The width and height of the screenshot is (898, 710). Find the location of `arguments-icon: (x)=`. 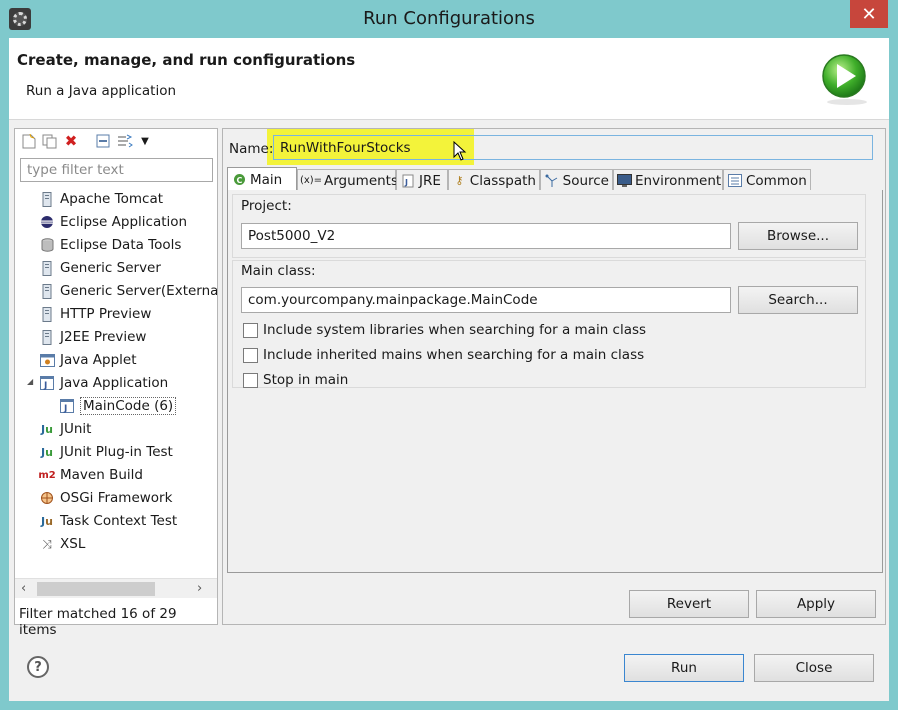

arguments-icon: (x)= is located at coordinates (311, 180).